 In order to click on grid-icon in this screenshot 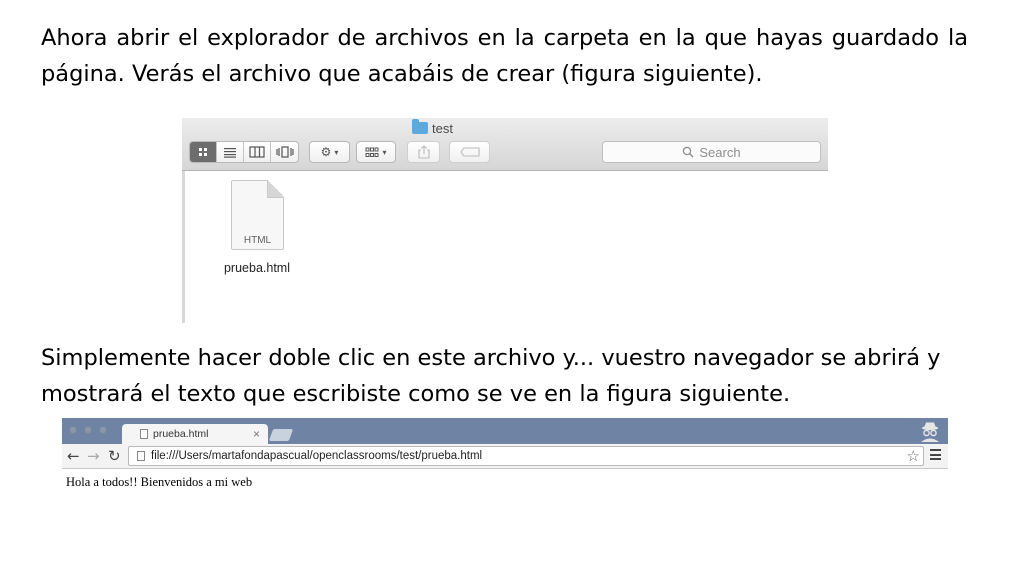, I will do `click(203, 152)`.